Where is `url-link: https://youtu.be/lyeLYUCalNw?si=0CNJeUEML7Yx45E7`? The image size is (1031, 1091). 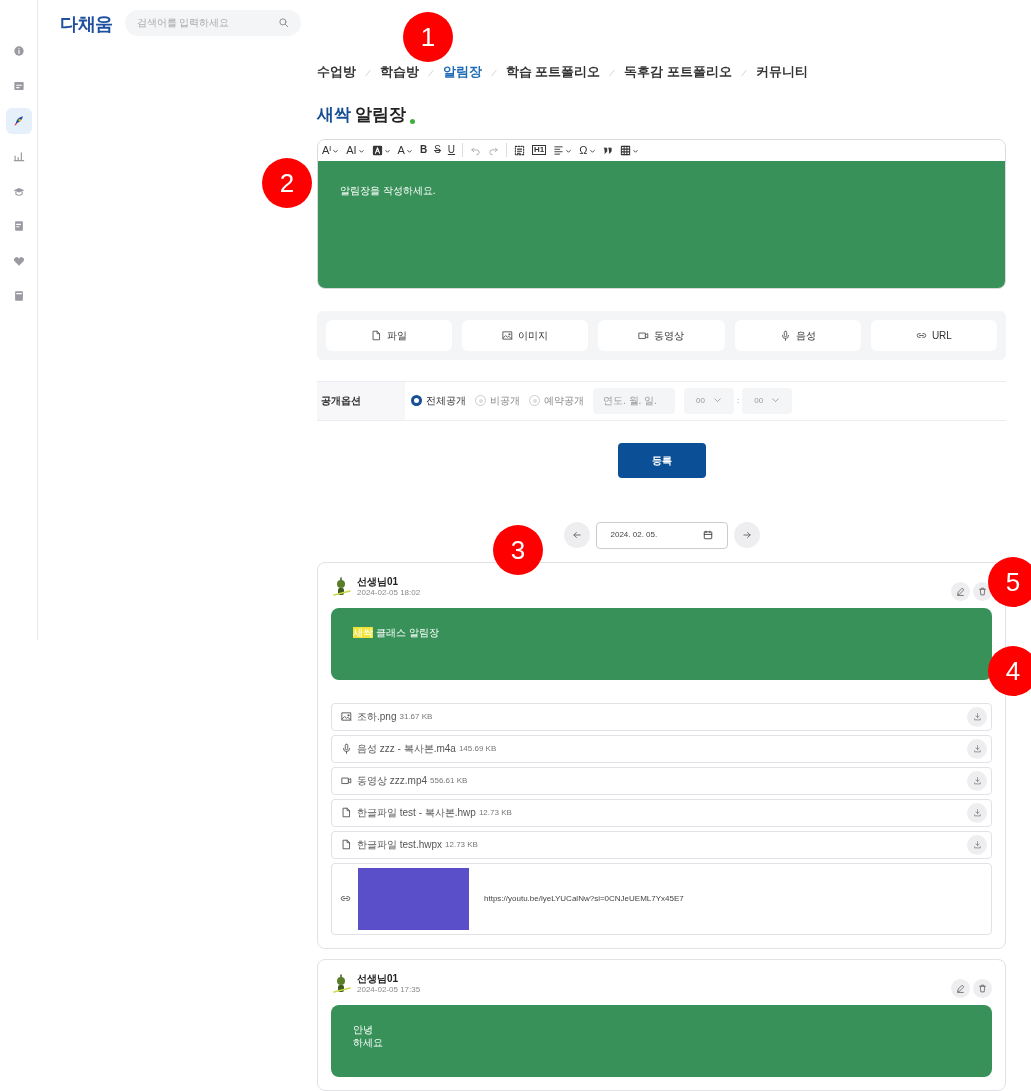 url-link: https://youtu.be/lyeLYUCalNw?si=0CNJeUEML7Yx45E7 is located at coordinates (584, 899).